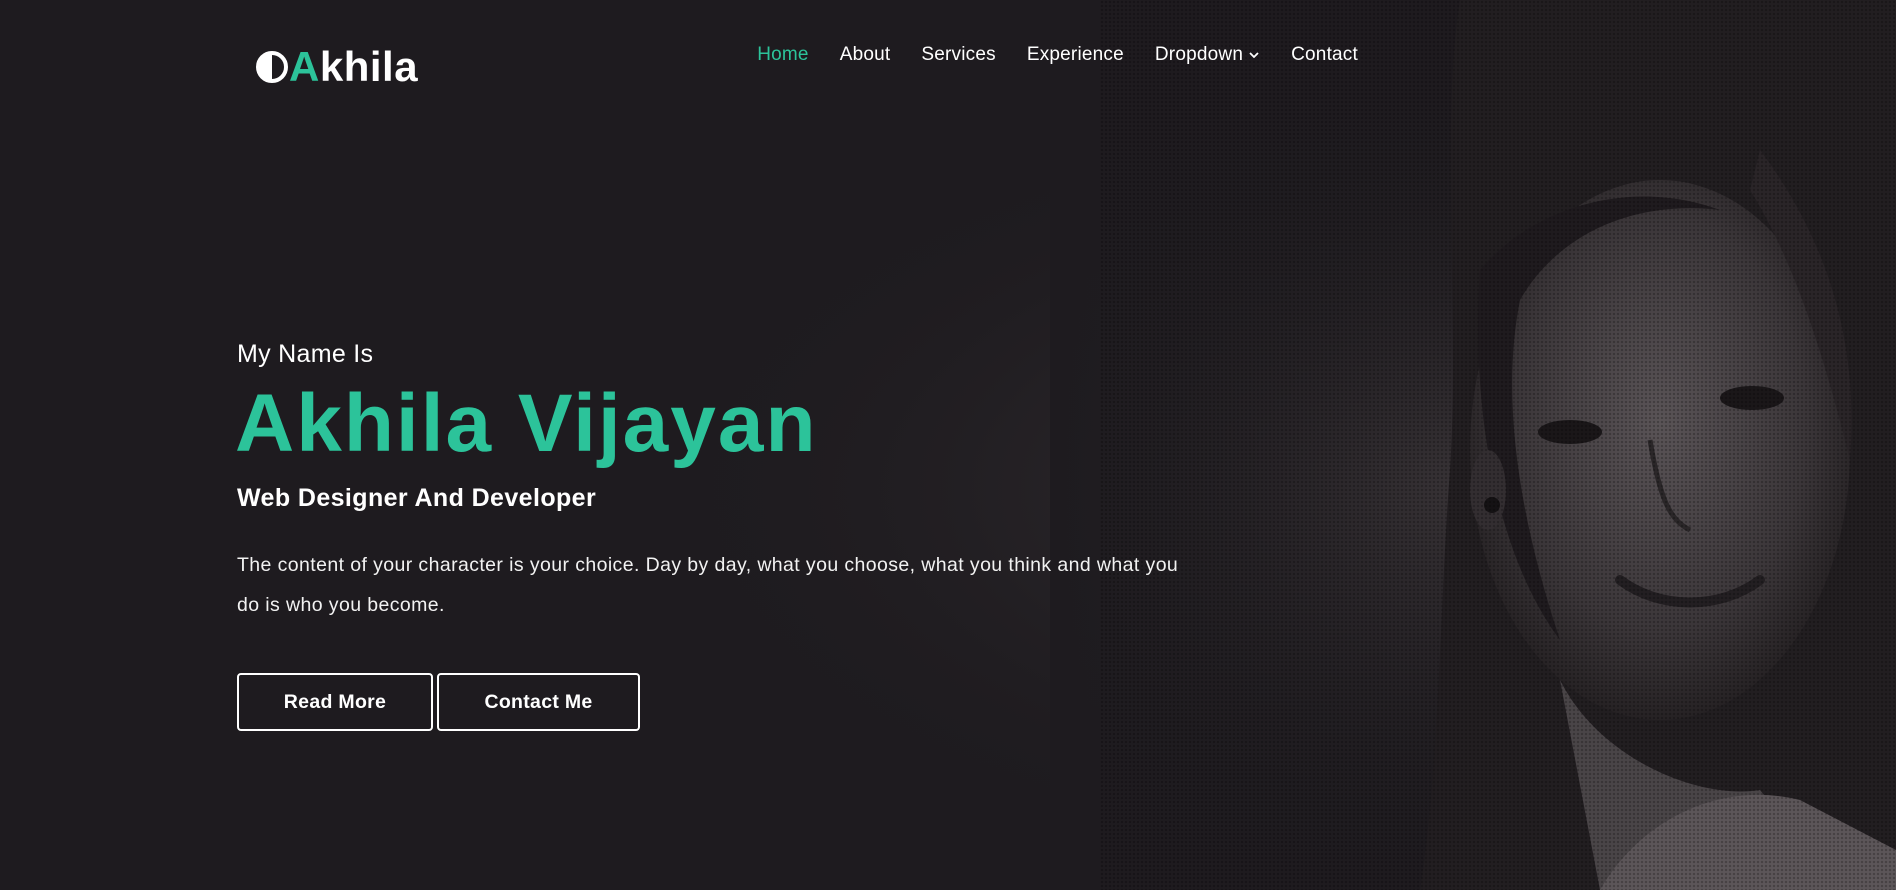 The image size is (1896, 890). Describe the element at coordinates (369, 66) in the screenshot. I see `brand-name-rest: khila` at that location.